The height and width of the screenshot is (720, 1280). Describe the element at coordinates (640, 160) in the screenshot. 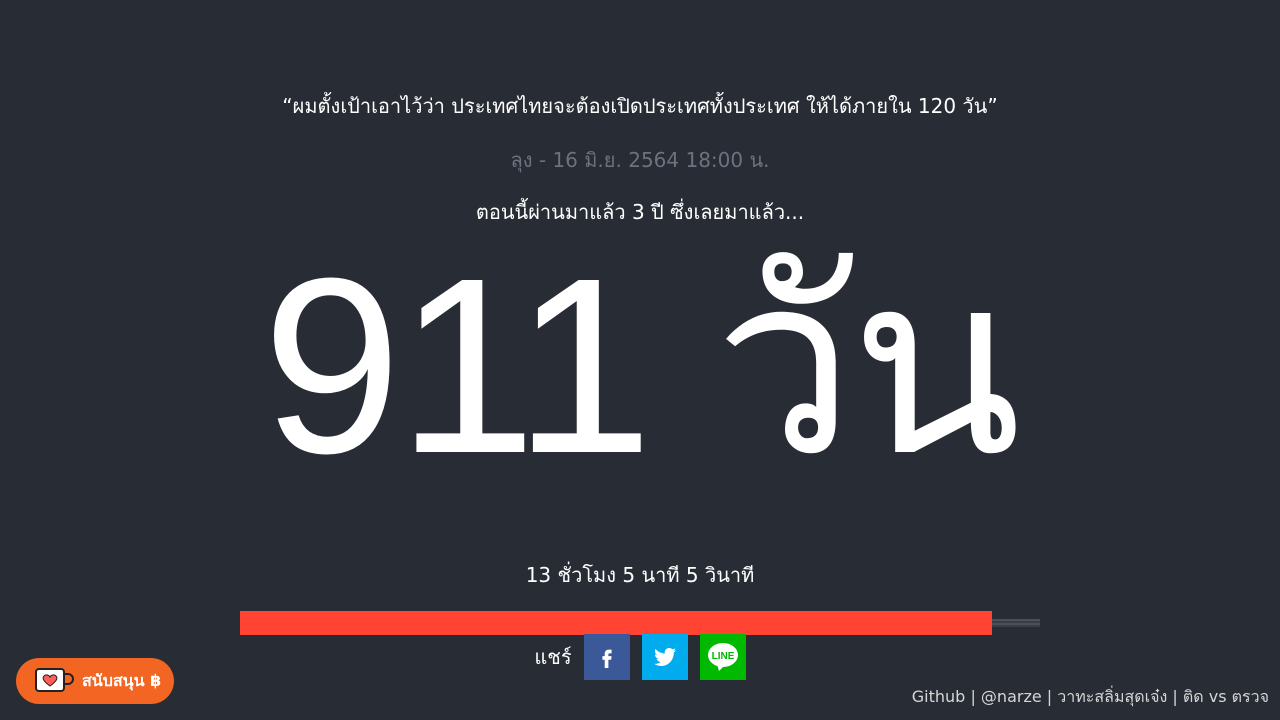

I see `quote-attribution: ลุง - 16 มิ.ย. 2564 18:00 น.` at that location.